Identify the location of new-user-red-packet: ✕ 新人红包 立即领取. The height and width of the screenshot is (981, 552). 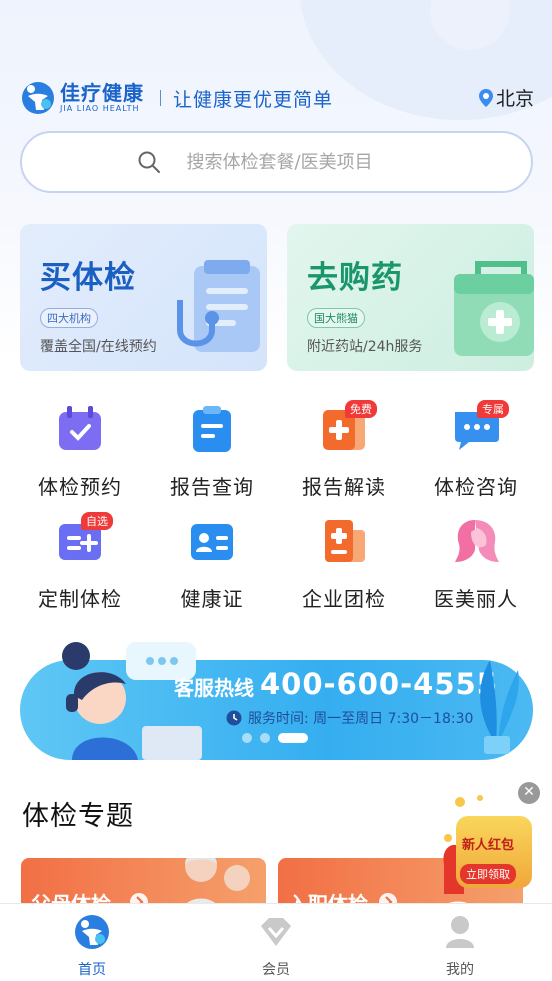
(495, 838).